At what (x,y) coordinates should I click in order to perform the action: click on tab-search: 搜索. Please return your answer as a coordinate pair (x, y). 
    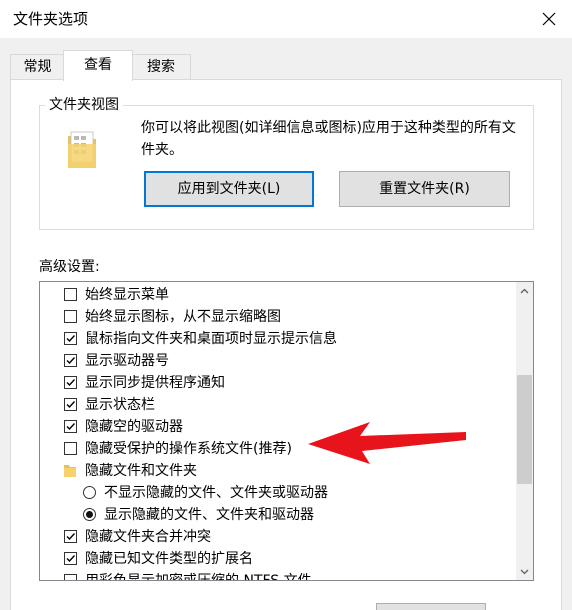
    Looking at the image, I should click on (161, 66).